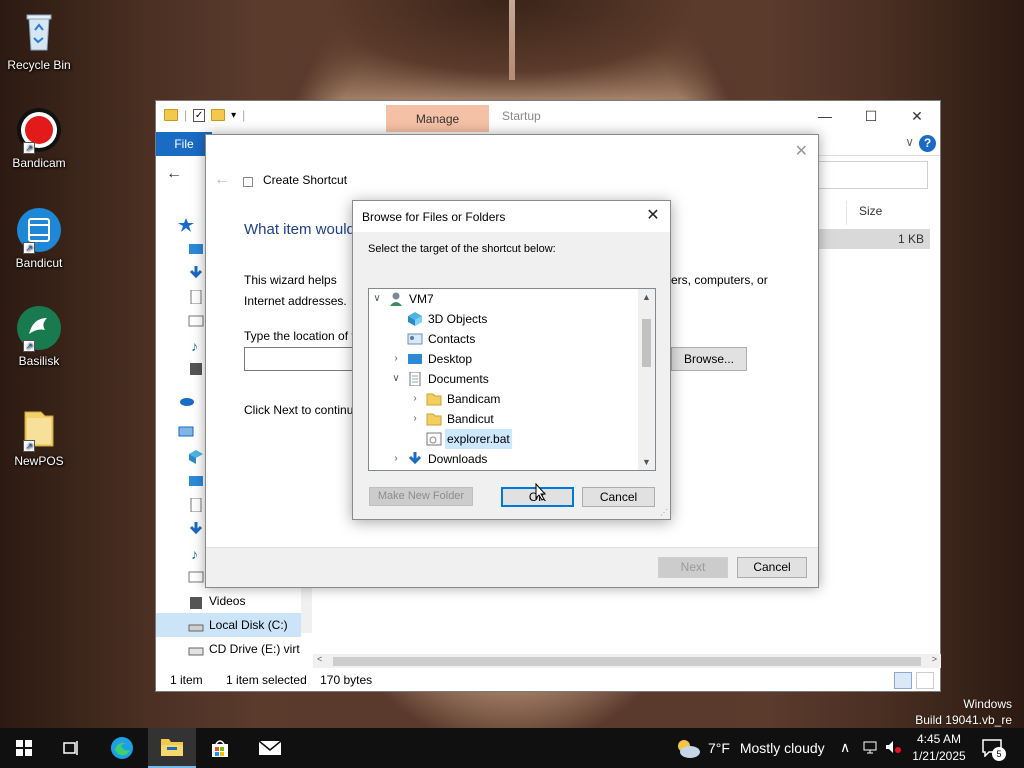  I want to click on store-icon, so click(220, 748).